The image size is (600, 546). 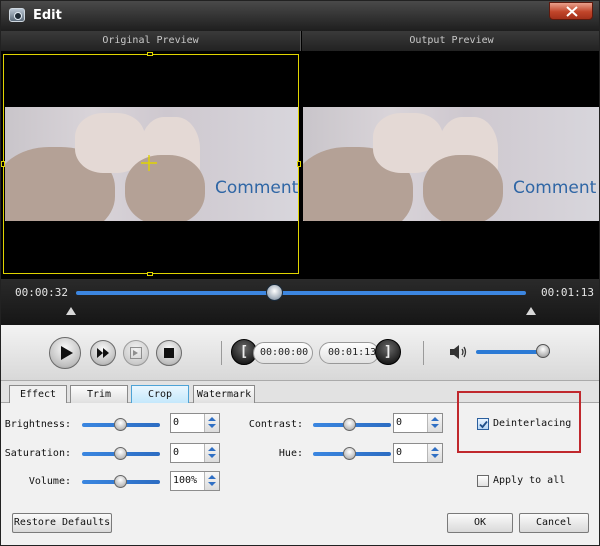 I want to click on set-end-button: ], so click(x=388, y=352).